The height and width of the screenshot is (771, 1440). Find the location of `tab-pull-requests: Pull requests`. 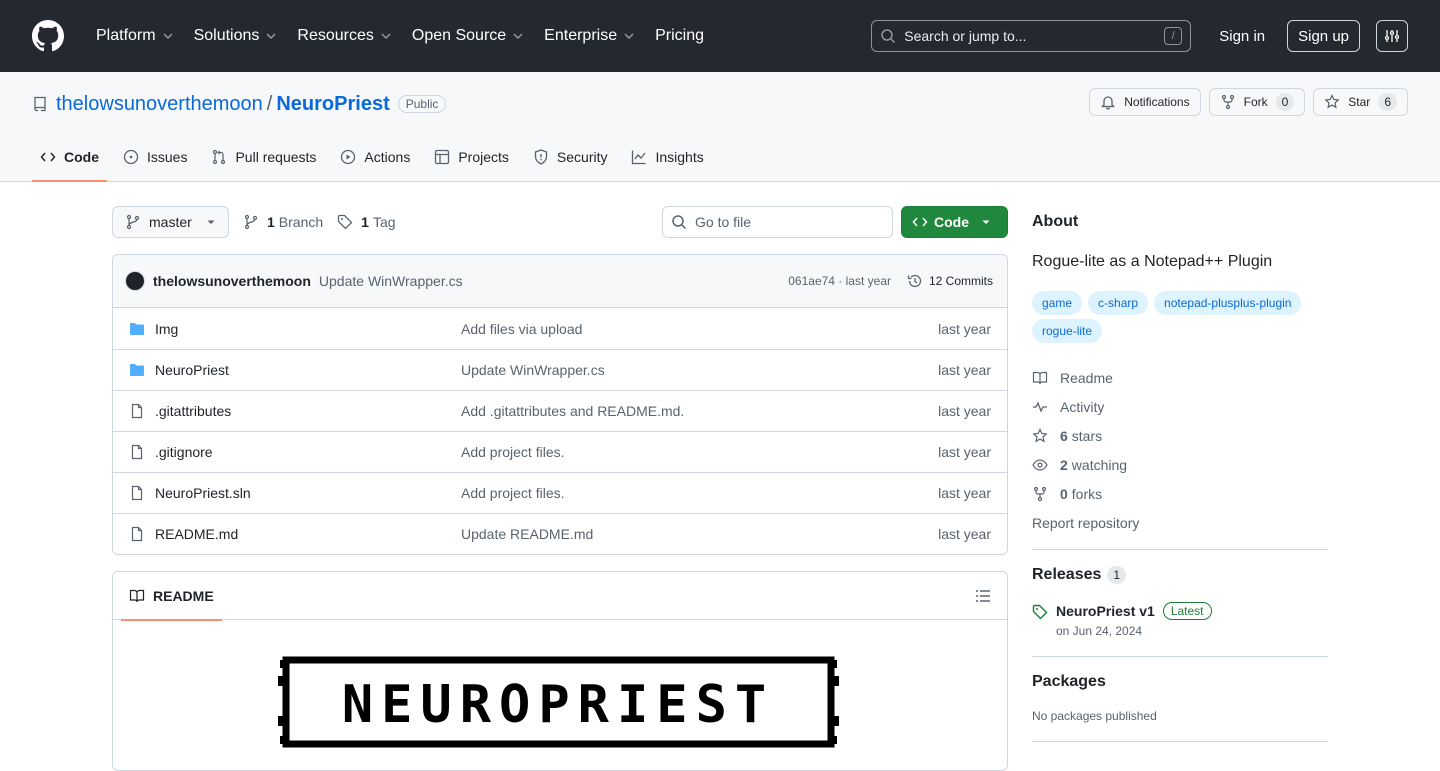

tab-pull-requests: Pull requests is located at coordinates (263, 157).